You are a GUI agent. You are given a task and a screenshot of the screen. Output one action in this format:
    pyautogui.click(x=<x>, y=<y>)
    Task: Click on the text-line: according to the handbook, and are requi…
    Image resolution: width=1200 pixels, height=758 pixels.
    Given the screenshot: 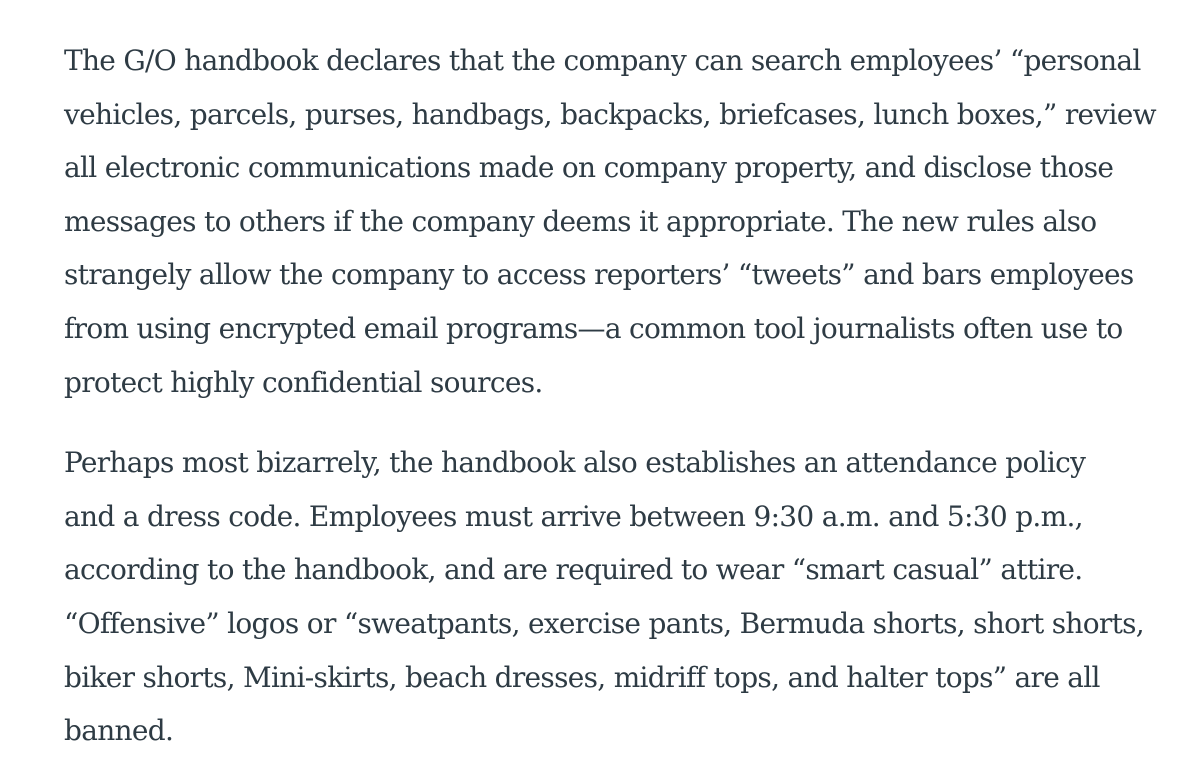 What is the action you would take?
    pyautogui.click(x=573, y=570)
    